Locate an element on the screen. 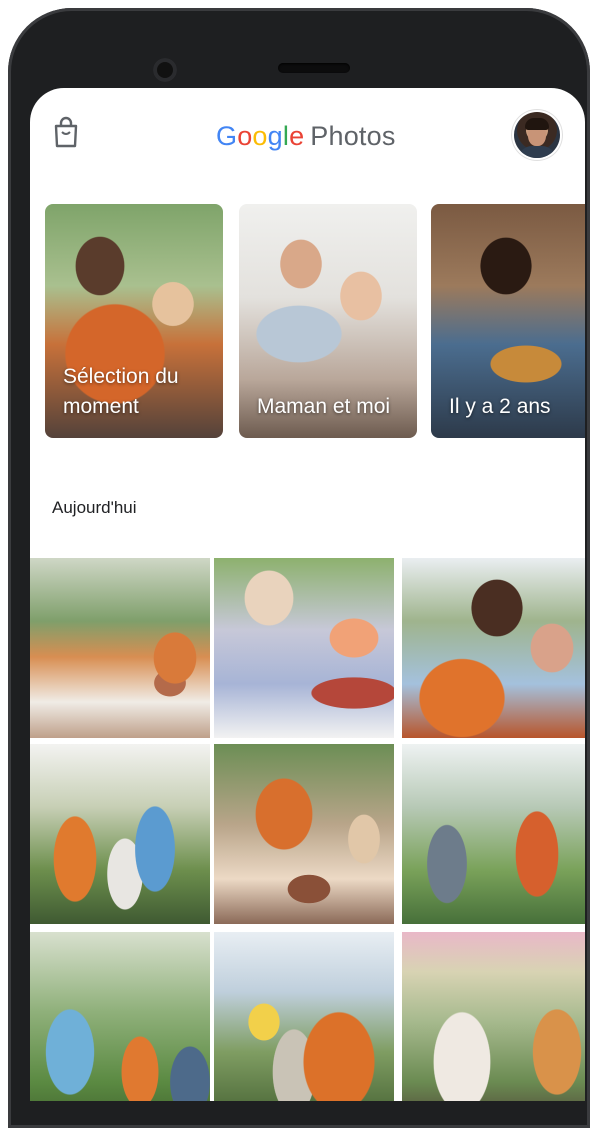 Image resolution: width=598 pixels, height=1128 pixels. memory-card: Il y a 2 ans is located at coordinates (508, 321).